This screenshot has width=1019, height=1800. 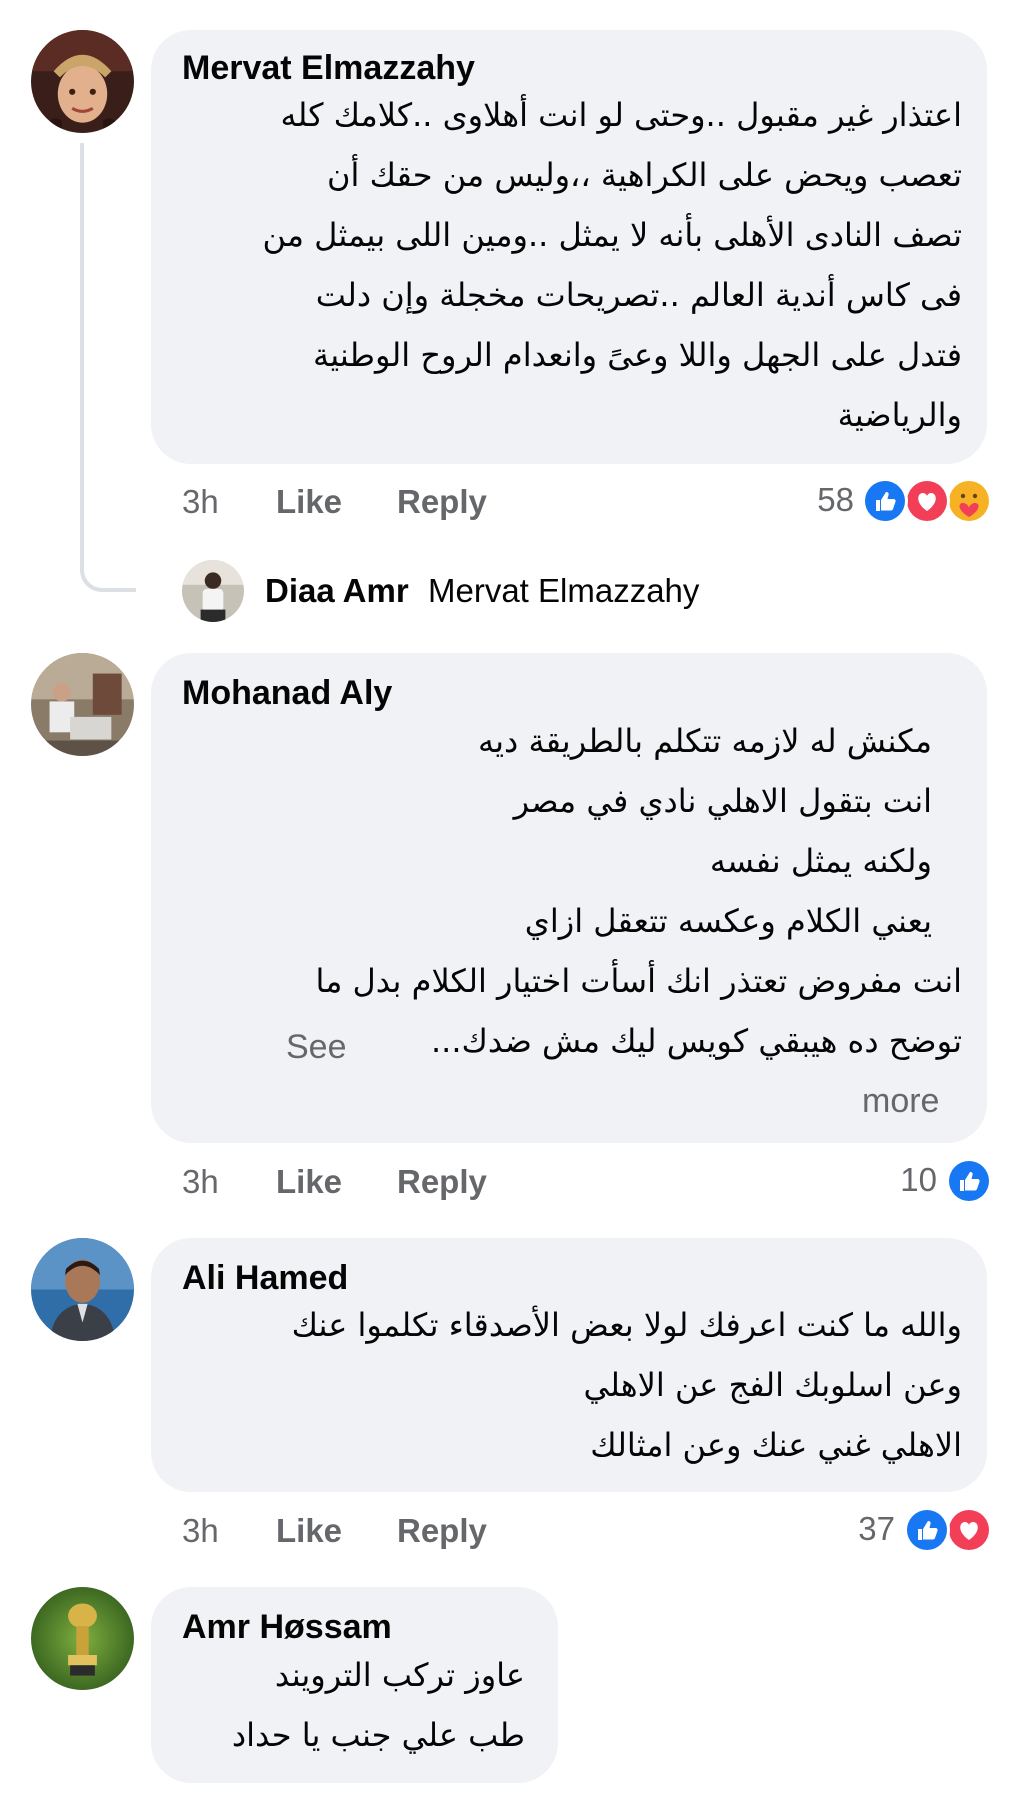 I want to click on comment-text-line: وعن اسلوبك الفج عن الاهلي, so click(x=772, y=1385).